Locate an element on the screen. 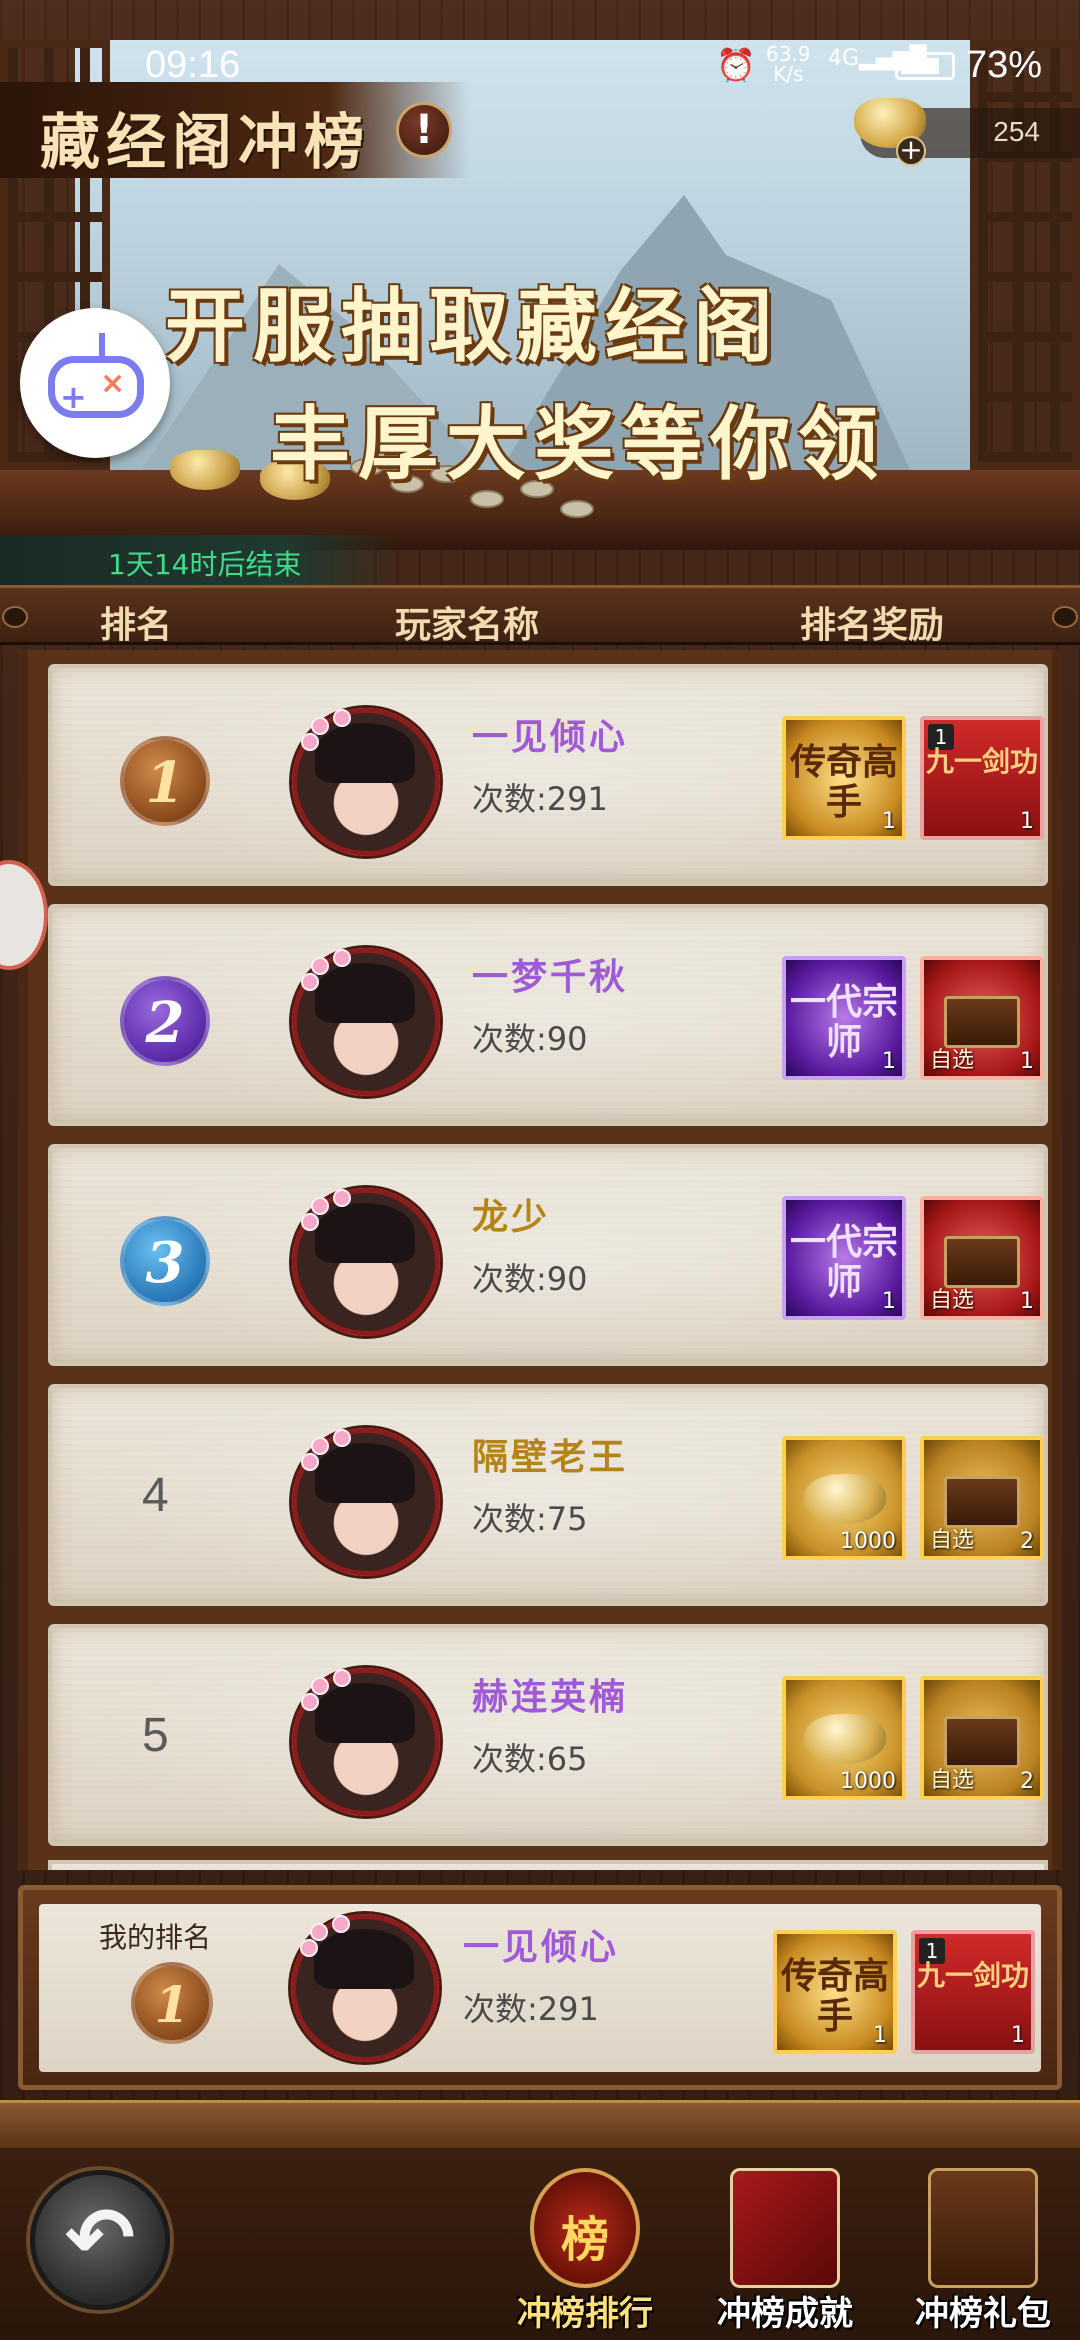  slogan-line-2: 丰厚大奖等你领 is located at coordinates (578, 444).